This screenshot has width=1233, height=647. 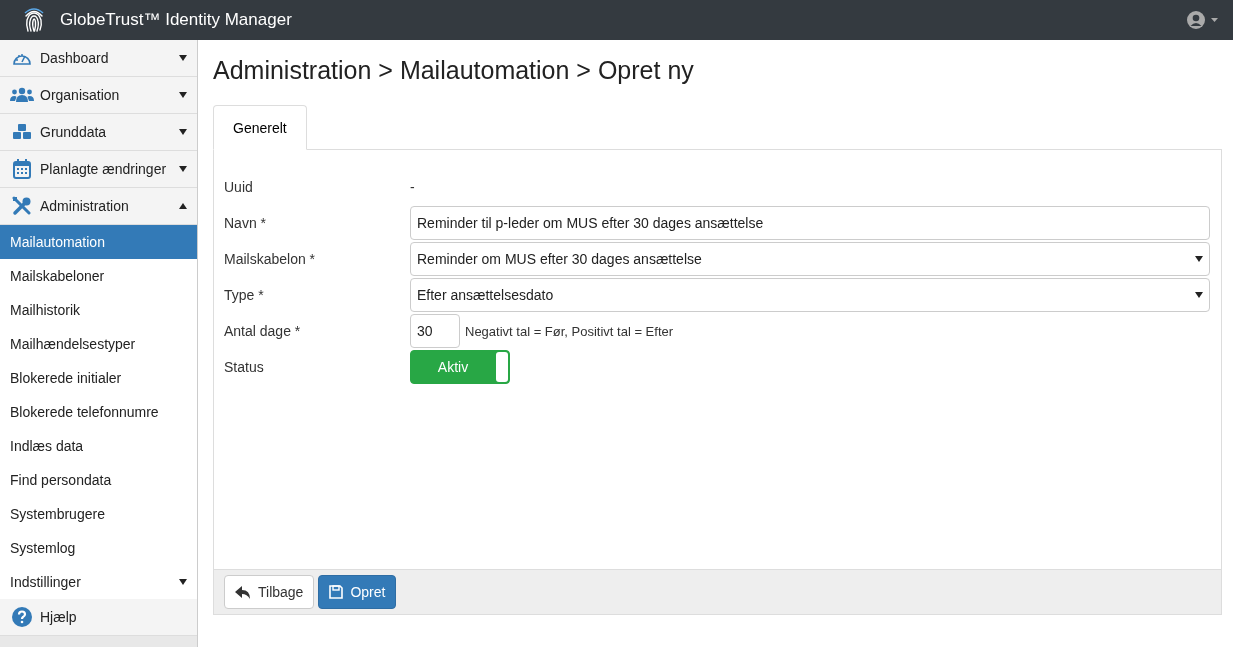 I want to click on sidebar-item: Organisation, so click(x=98, y=95).